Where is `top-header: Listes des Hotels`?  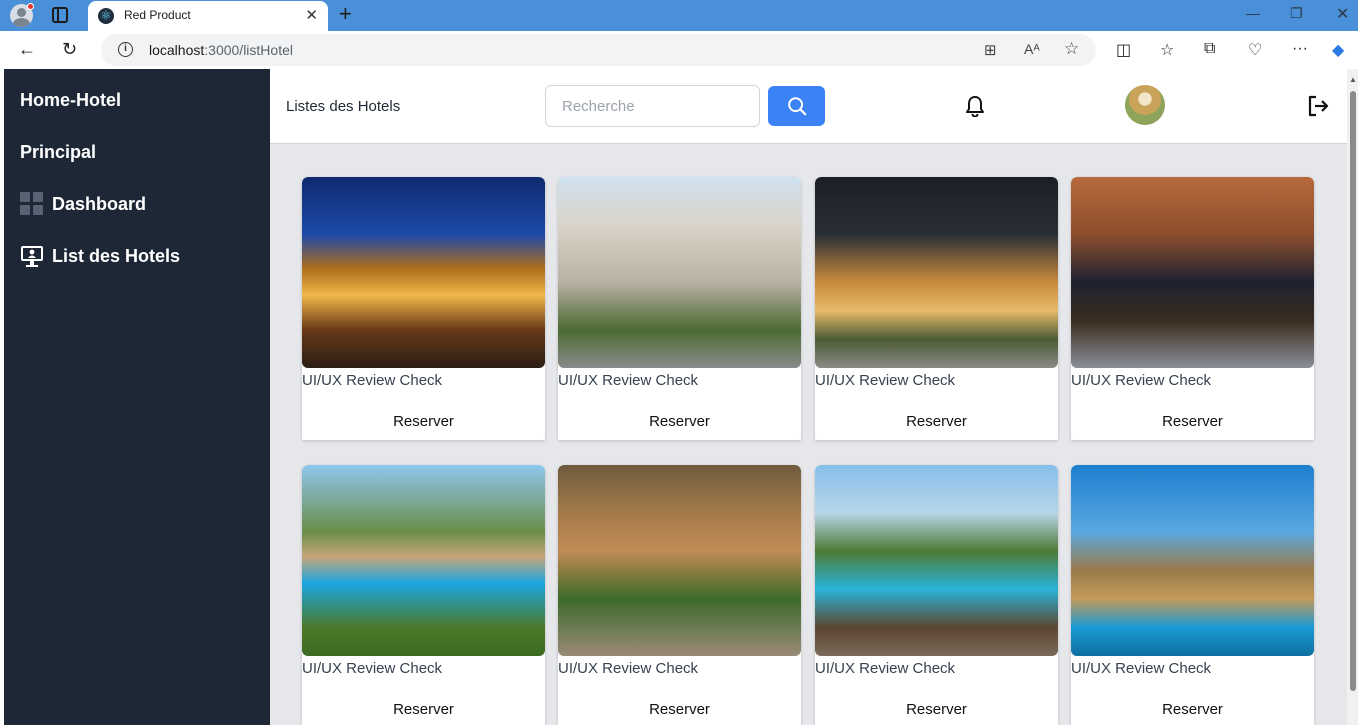
top-header: Listes des Hotels is located at coordinates (808, 106).